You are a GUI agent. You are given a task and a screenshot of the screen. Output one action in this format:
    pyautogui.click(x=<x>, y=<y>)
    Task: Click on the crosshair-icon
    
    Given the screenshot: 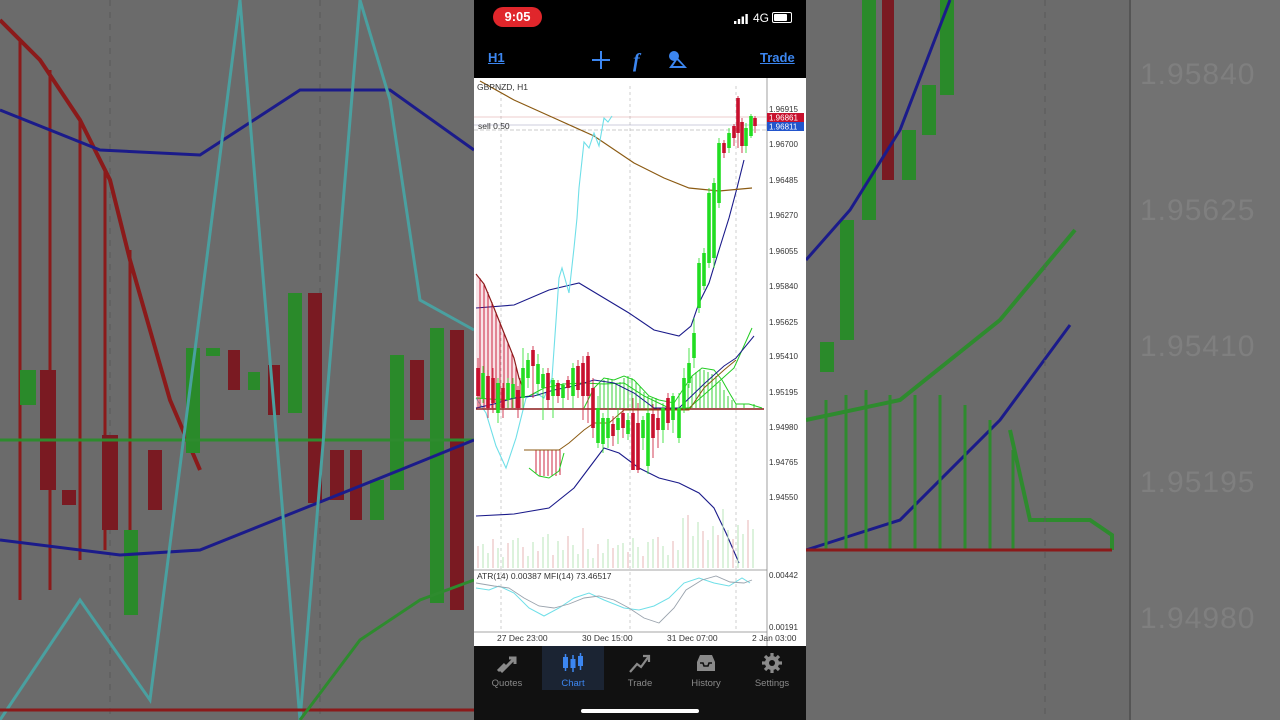 What is the action you would take?
    pyautogui.click(x=601, y=60)
    